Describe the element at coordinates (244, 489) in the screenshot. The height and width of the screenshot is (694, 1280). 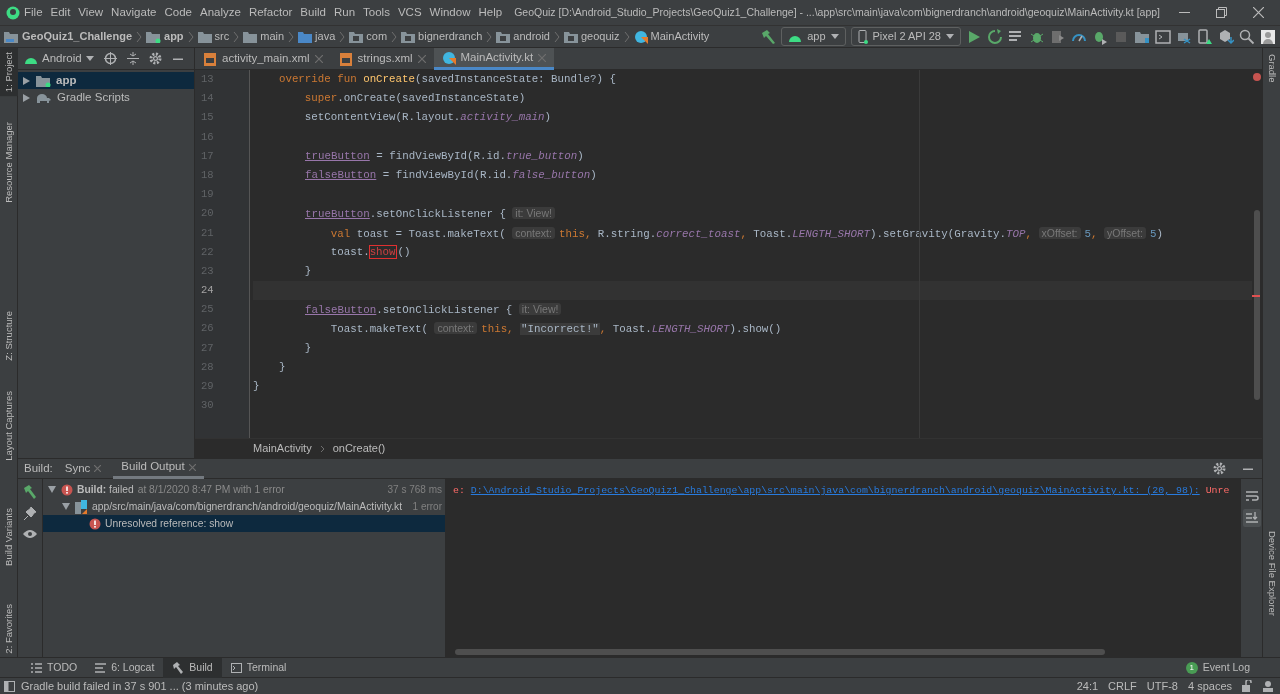
I see `tree-item: Build: failed at 8/1/2020 8:47 PM with 1 error 37 s 768 ms` at that location.